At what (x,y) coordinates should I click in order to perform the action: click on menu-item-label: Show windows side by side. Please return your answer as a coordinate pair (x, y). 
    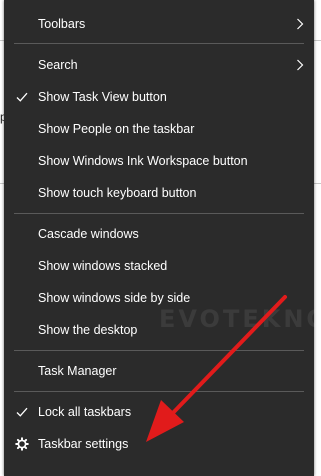
    Looking at the image, I should click on (114, 298).